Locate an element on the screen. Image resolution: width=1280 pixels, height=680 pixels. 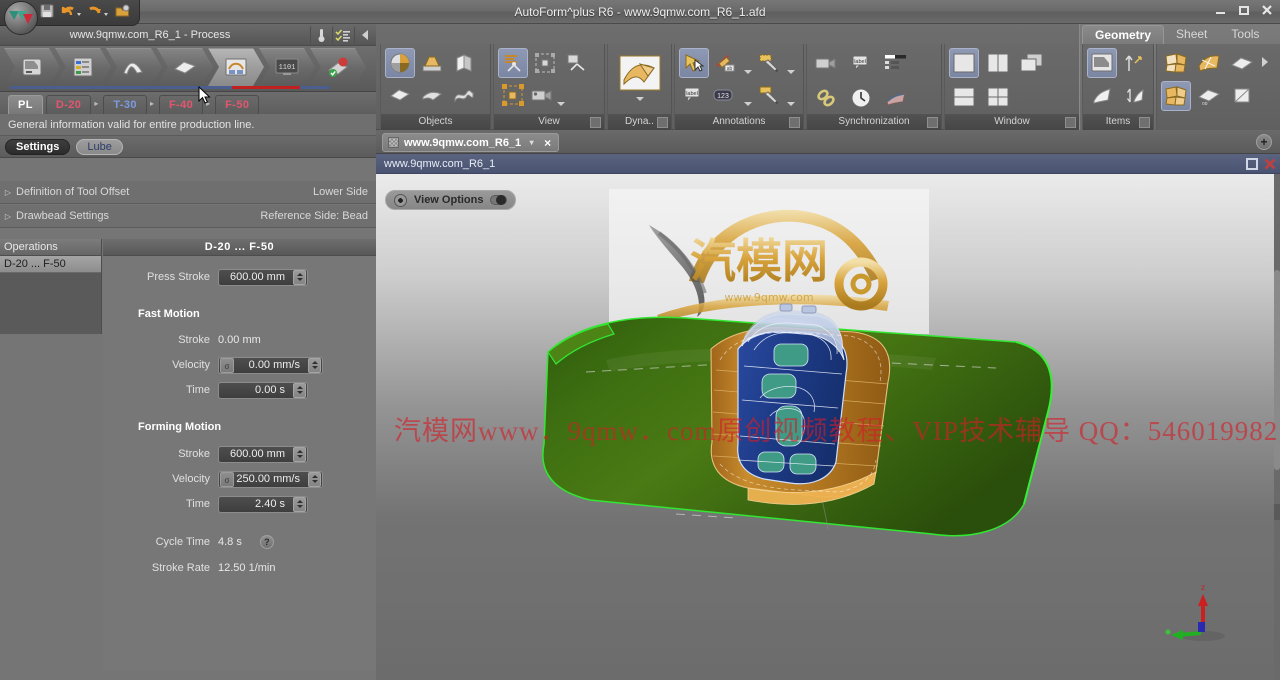
sync-legend-icon is located at coordinates (896, 63).